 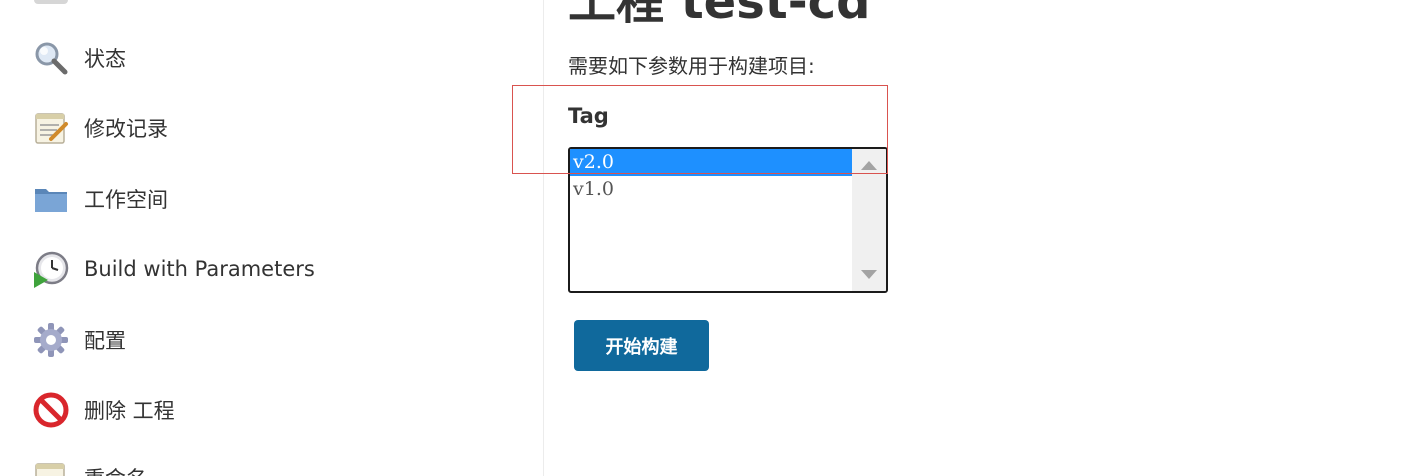 I want to click on gear-icon, so click(x=51, y=340).